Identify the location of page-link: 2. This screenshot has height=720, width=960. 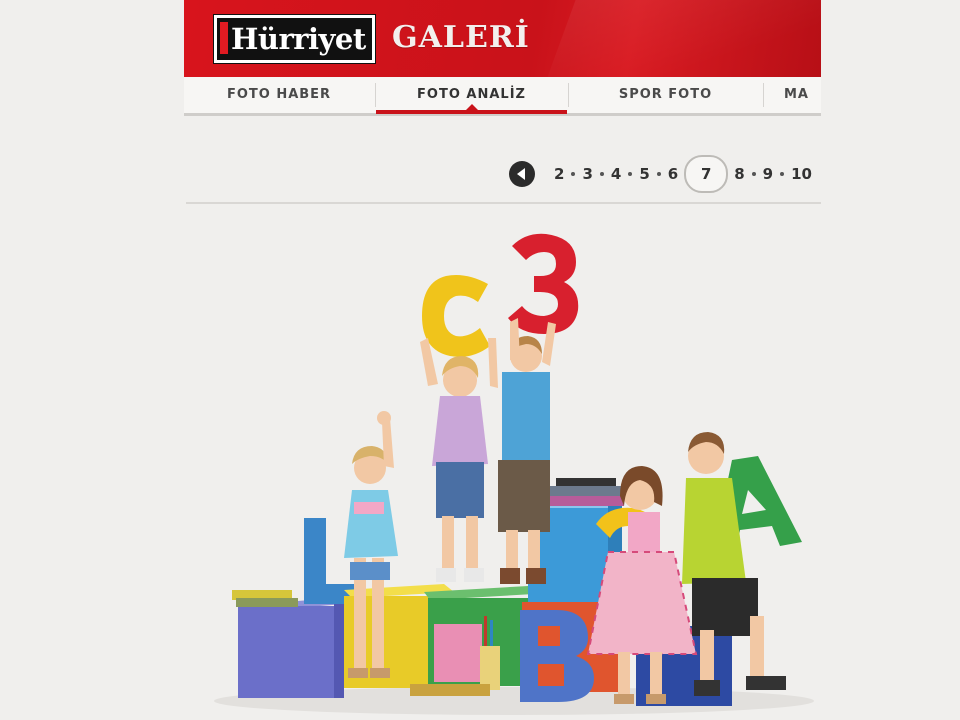
(559, 174).